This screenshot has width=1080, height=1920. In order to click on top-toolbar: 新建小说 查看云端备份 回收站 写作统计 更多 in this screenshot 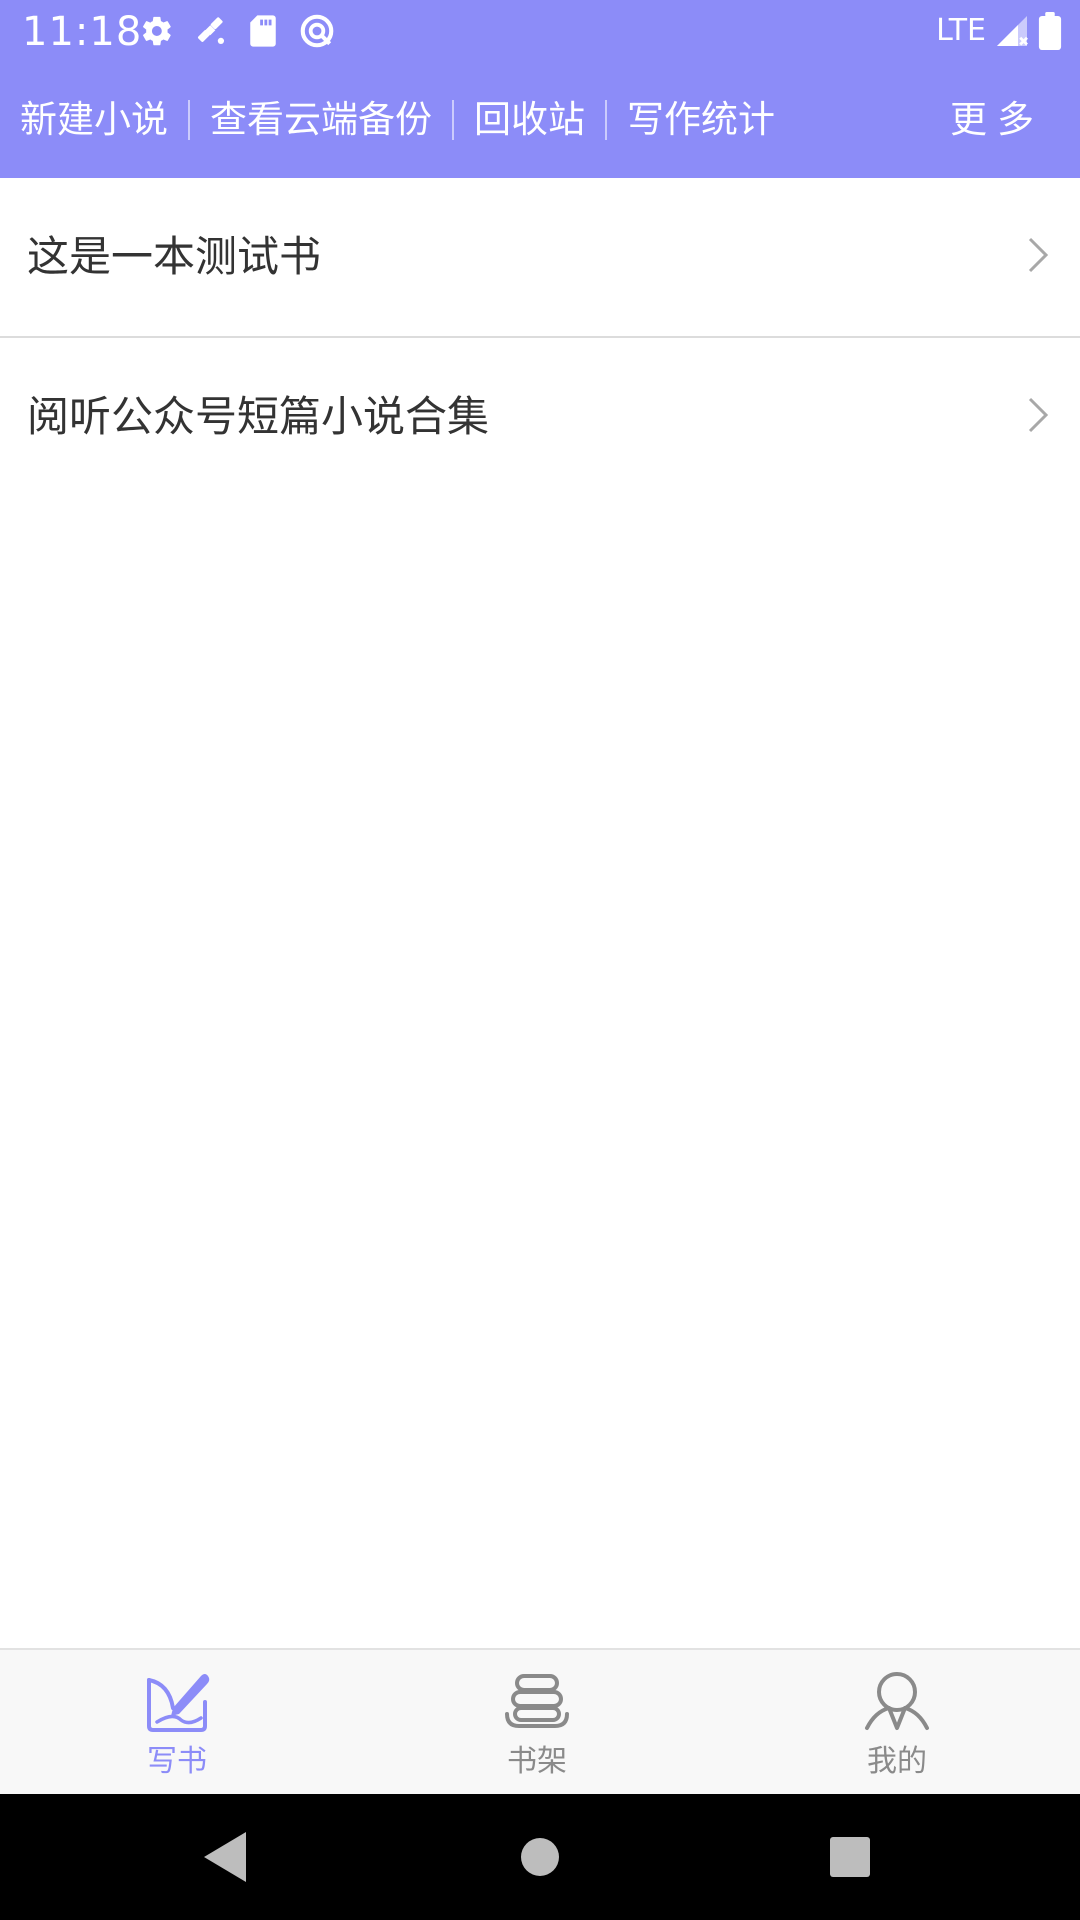, I will do `click(540, 120)`.